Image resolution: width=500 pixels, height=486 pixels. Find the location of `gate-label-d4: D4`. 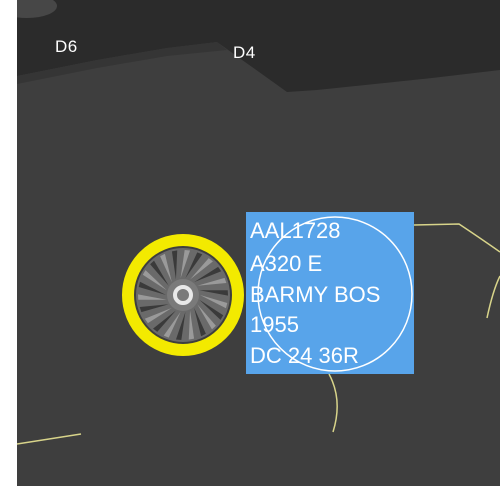

gate-label-d4: D4 is located at coordinates (244, 52).